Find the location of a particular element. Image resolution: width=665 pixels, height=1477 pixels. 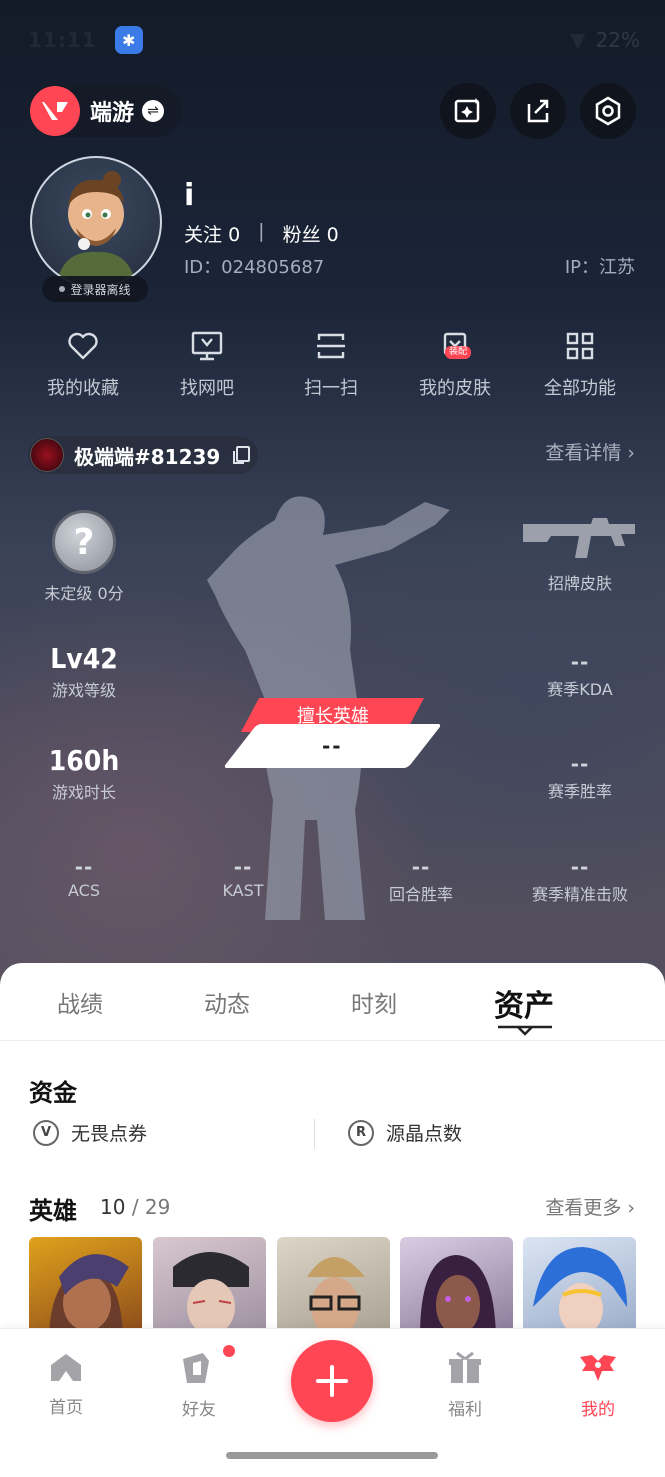

fans-stat: 粉丝 0 is located at coordinates (311, 233).